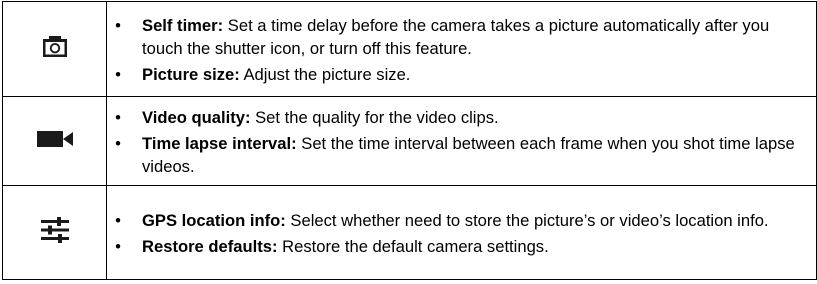 This screenshot has height=284, width=817. I want to click on list-item-picture-size: • Picture size: Adjust the picture size., so click(456, 74).